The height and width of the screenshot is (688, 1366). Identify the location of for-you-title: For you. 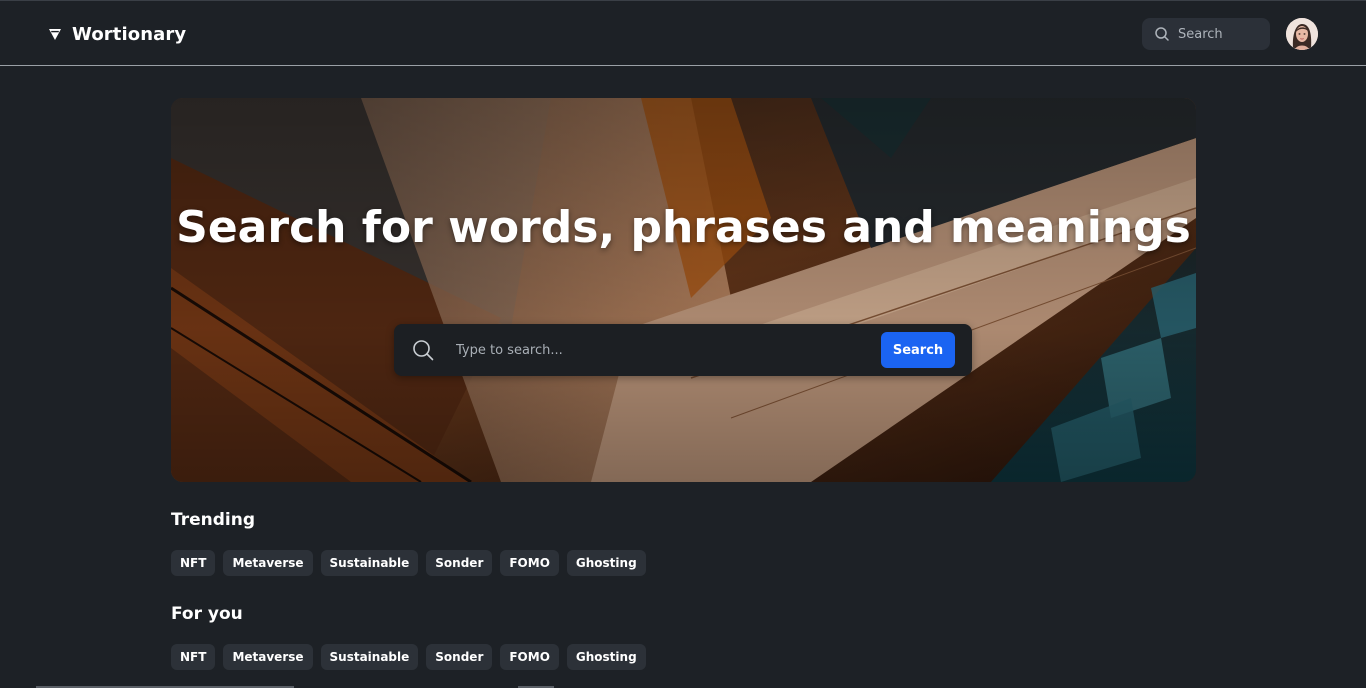
(207, 614).